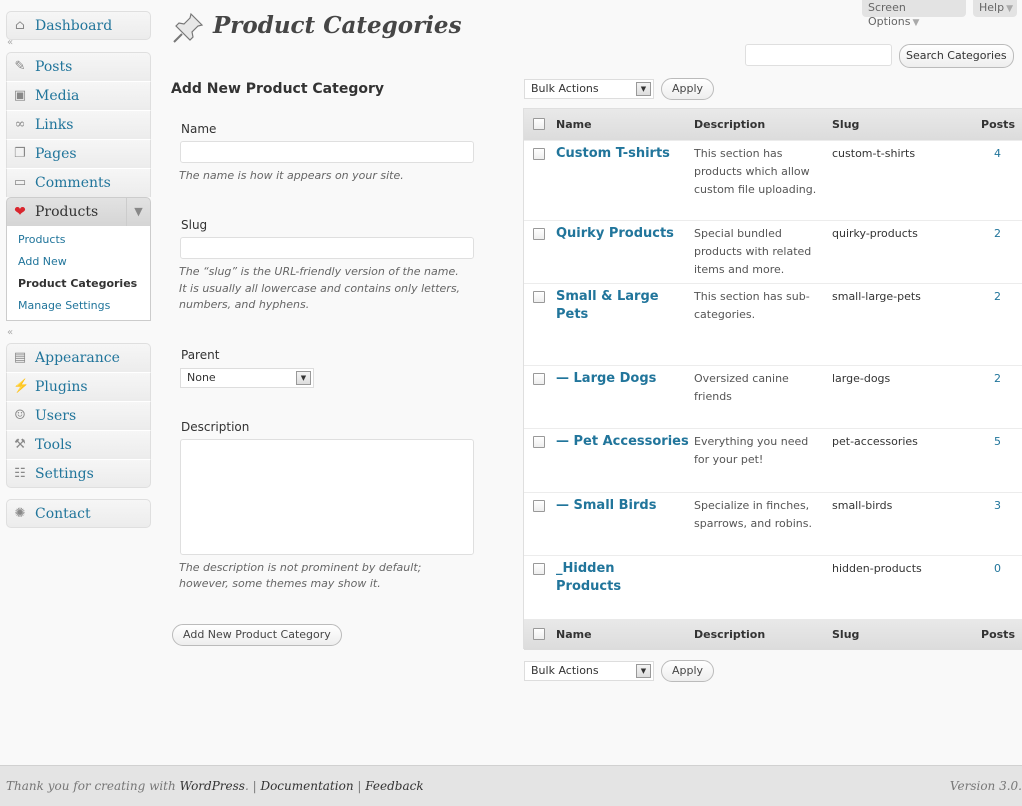 The image size is (1022, 806). What do you see at coordinates (688, 671) in the screenshot?
I see `apply-button-bottom: Apply` at bounding box center [688, 671].